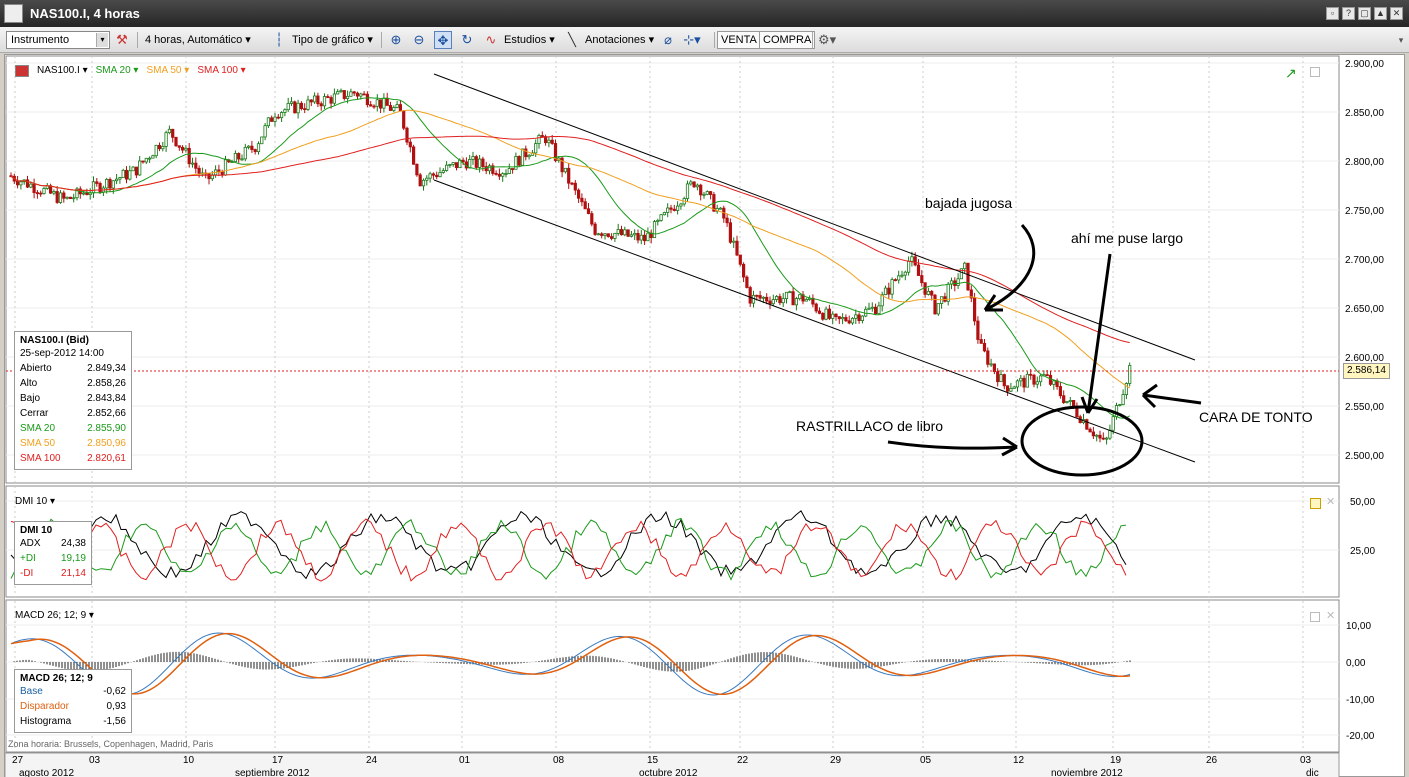 Image resolution: width=1409 pixels, height=777 pixels. What do you see at coordinates (969, 203) in the screenshot?
I see `annotation-bajada-jugosa: bajada jugosa` at bounding box center [969, 203].